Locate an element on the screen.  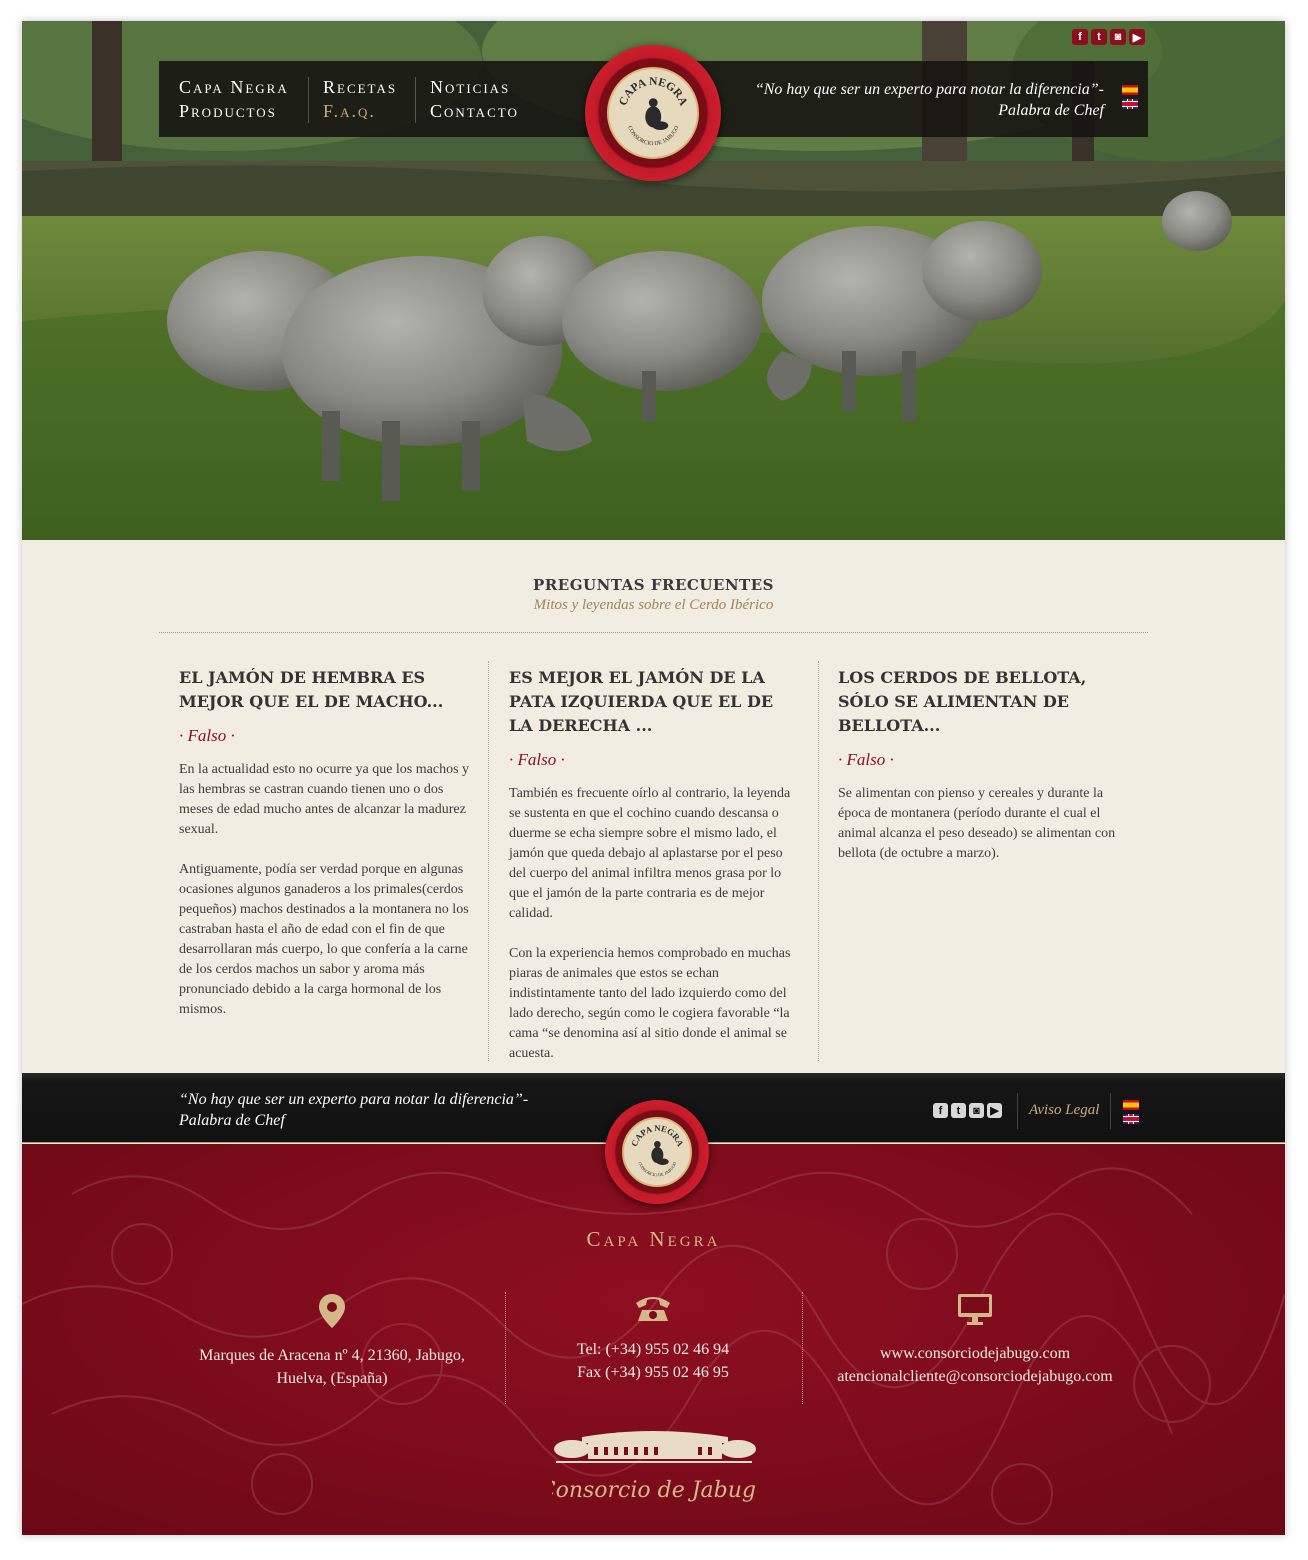
nav-link-recetas: Recetas is located at coordinates (360, 87).